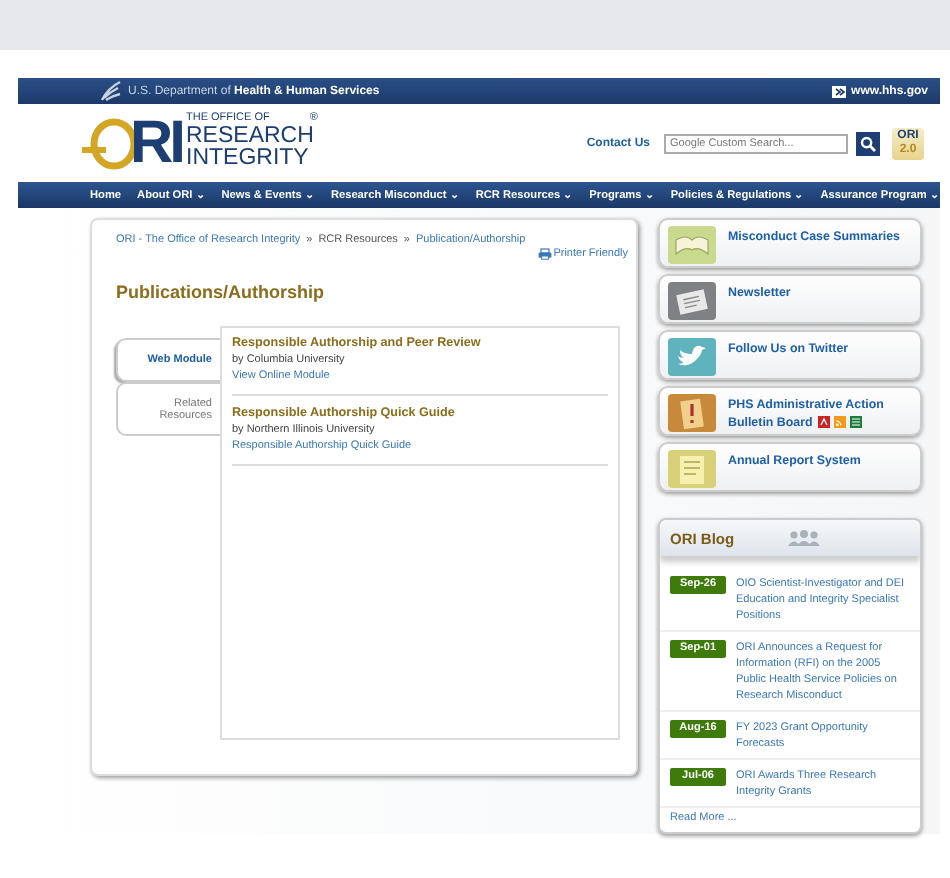 This screenshot has width=950, height=878. What do you see at coordinates (804, 538) in the screenshot?
I see `people-icon` at bounding box center [804, 538].